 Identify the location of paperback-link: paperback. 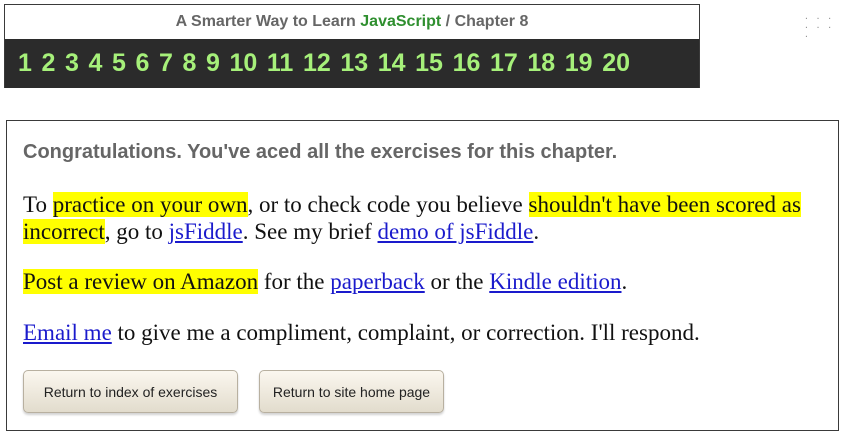
(377, 281).